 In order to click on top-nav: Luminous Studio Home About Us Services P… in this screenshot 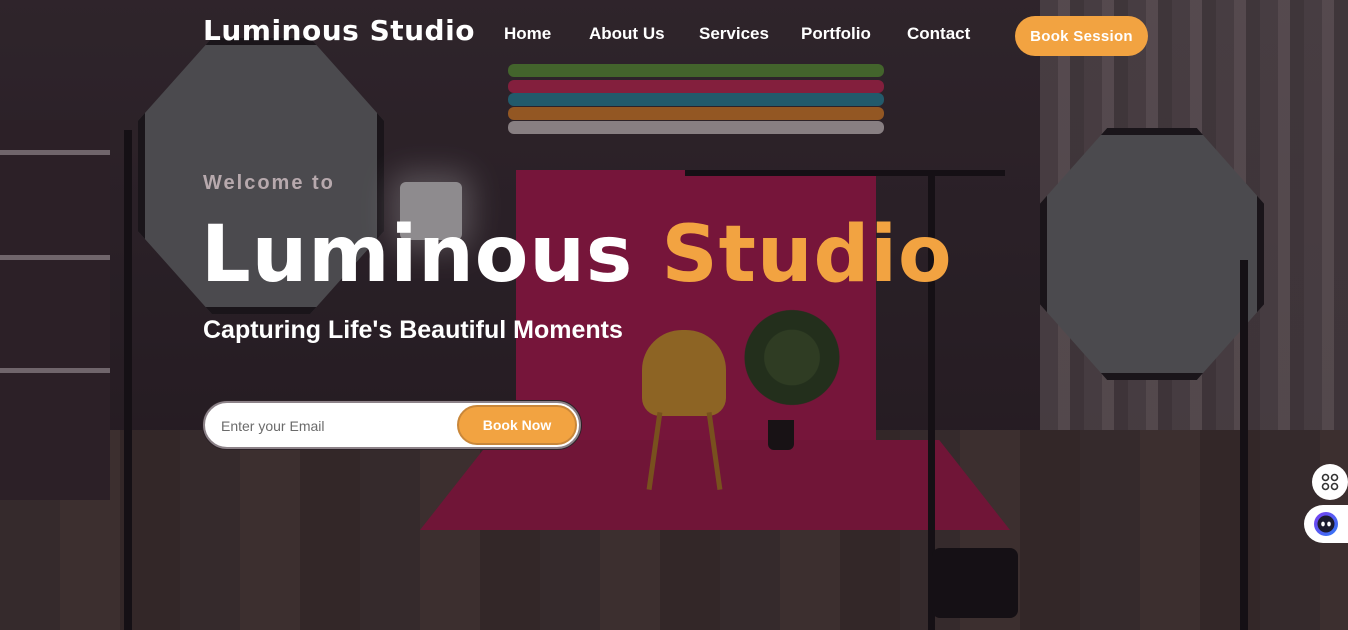, I will do `click(674, 35)`.